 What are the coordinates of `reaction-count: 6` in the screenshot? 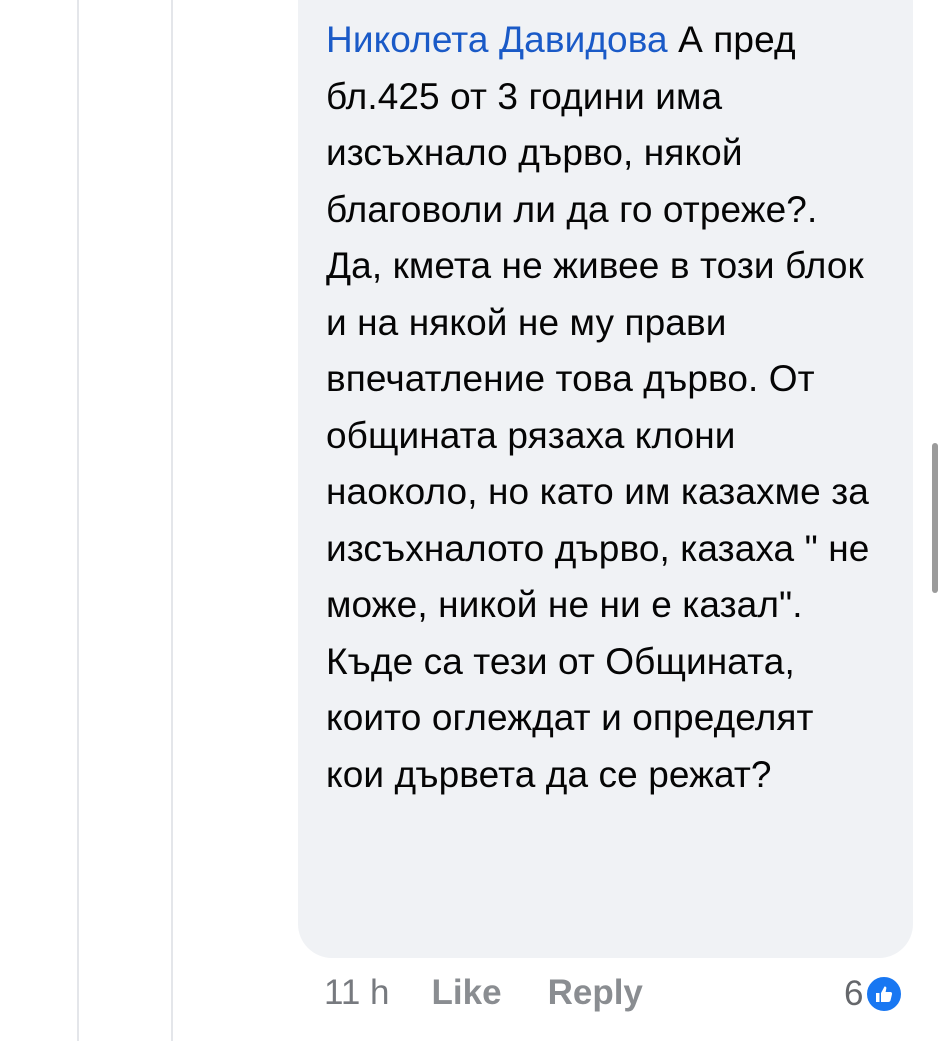 It's located at (854, 993).